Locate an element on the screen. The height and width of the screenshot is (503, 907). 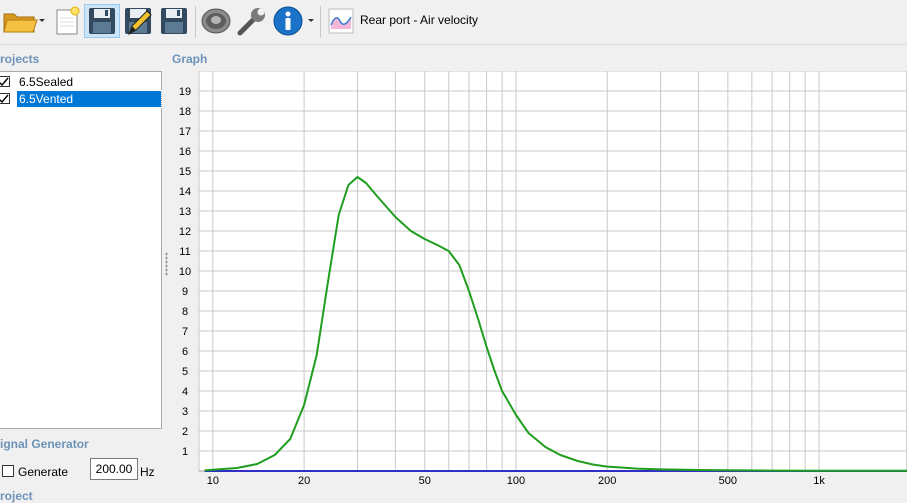
y-tick-label: 18 is located at coordinates (185, 112).